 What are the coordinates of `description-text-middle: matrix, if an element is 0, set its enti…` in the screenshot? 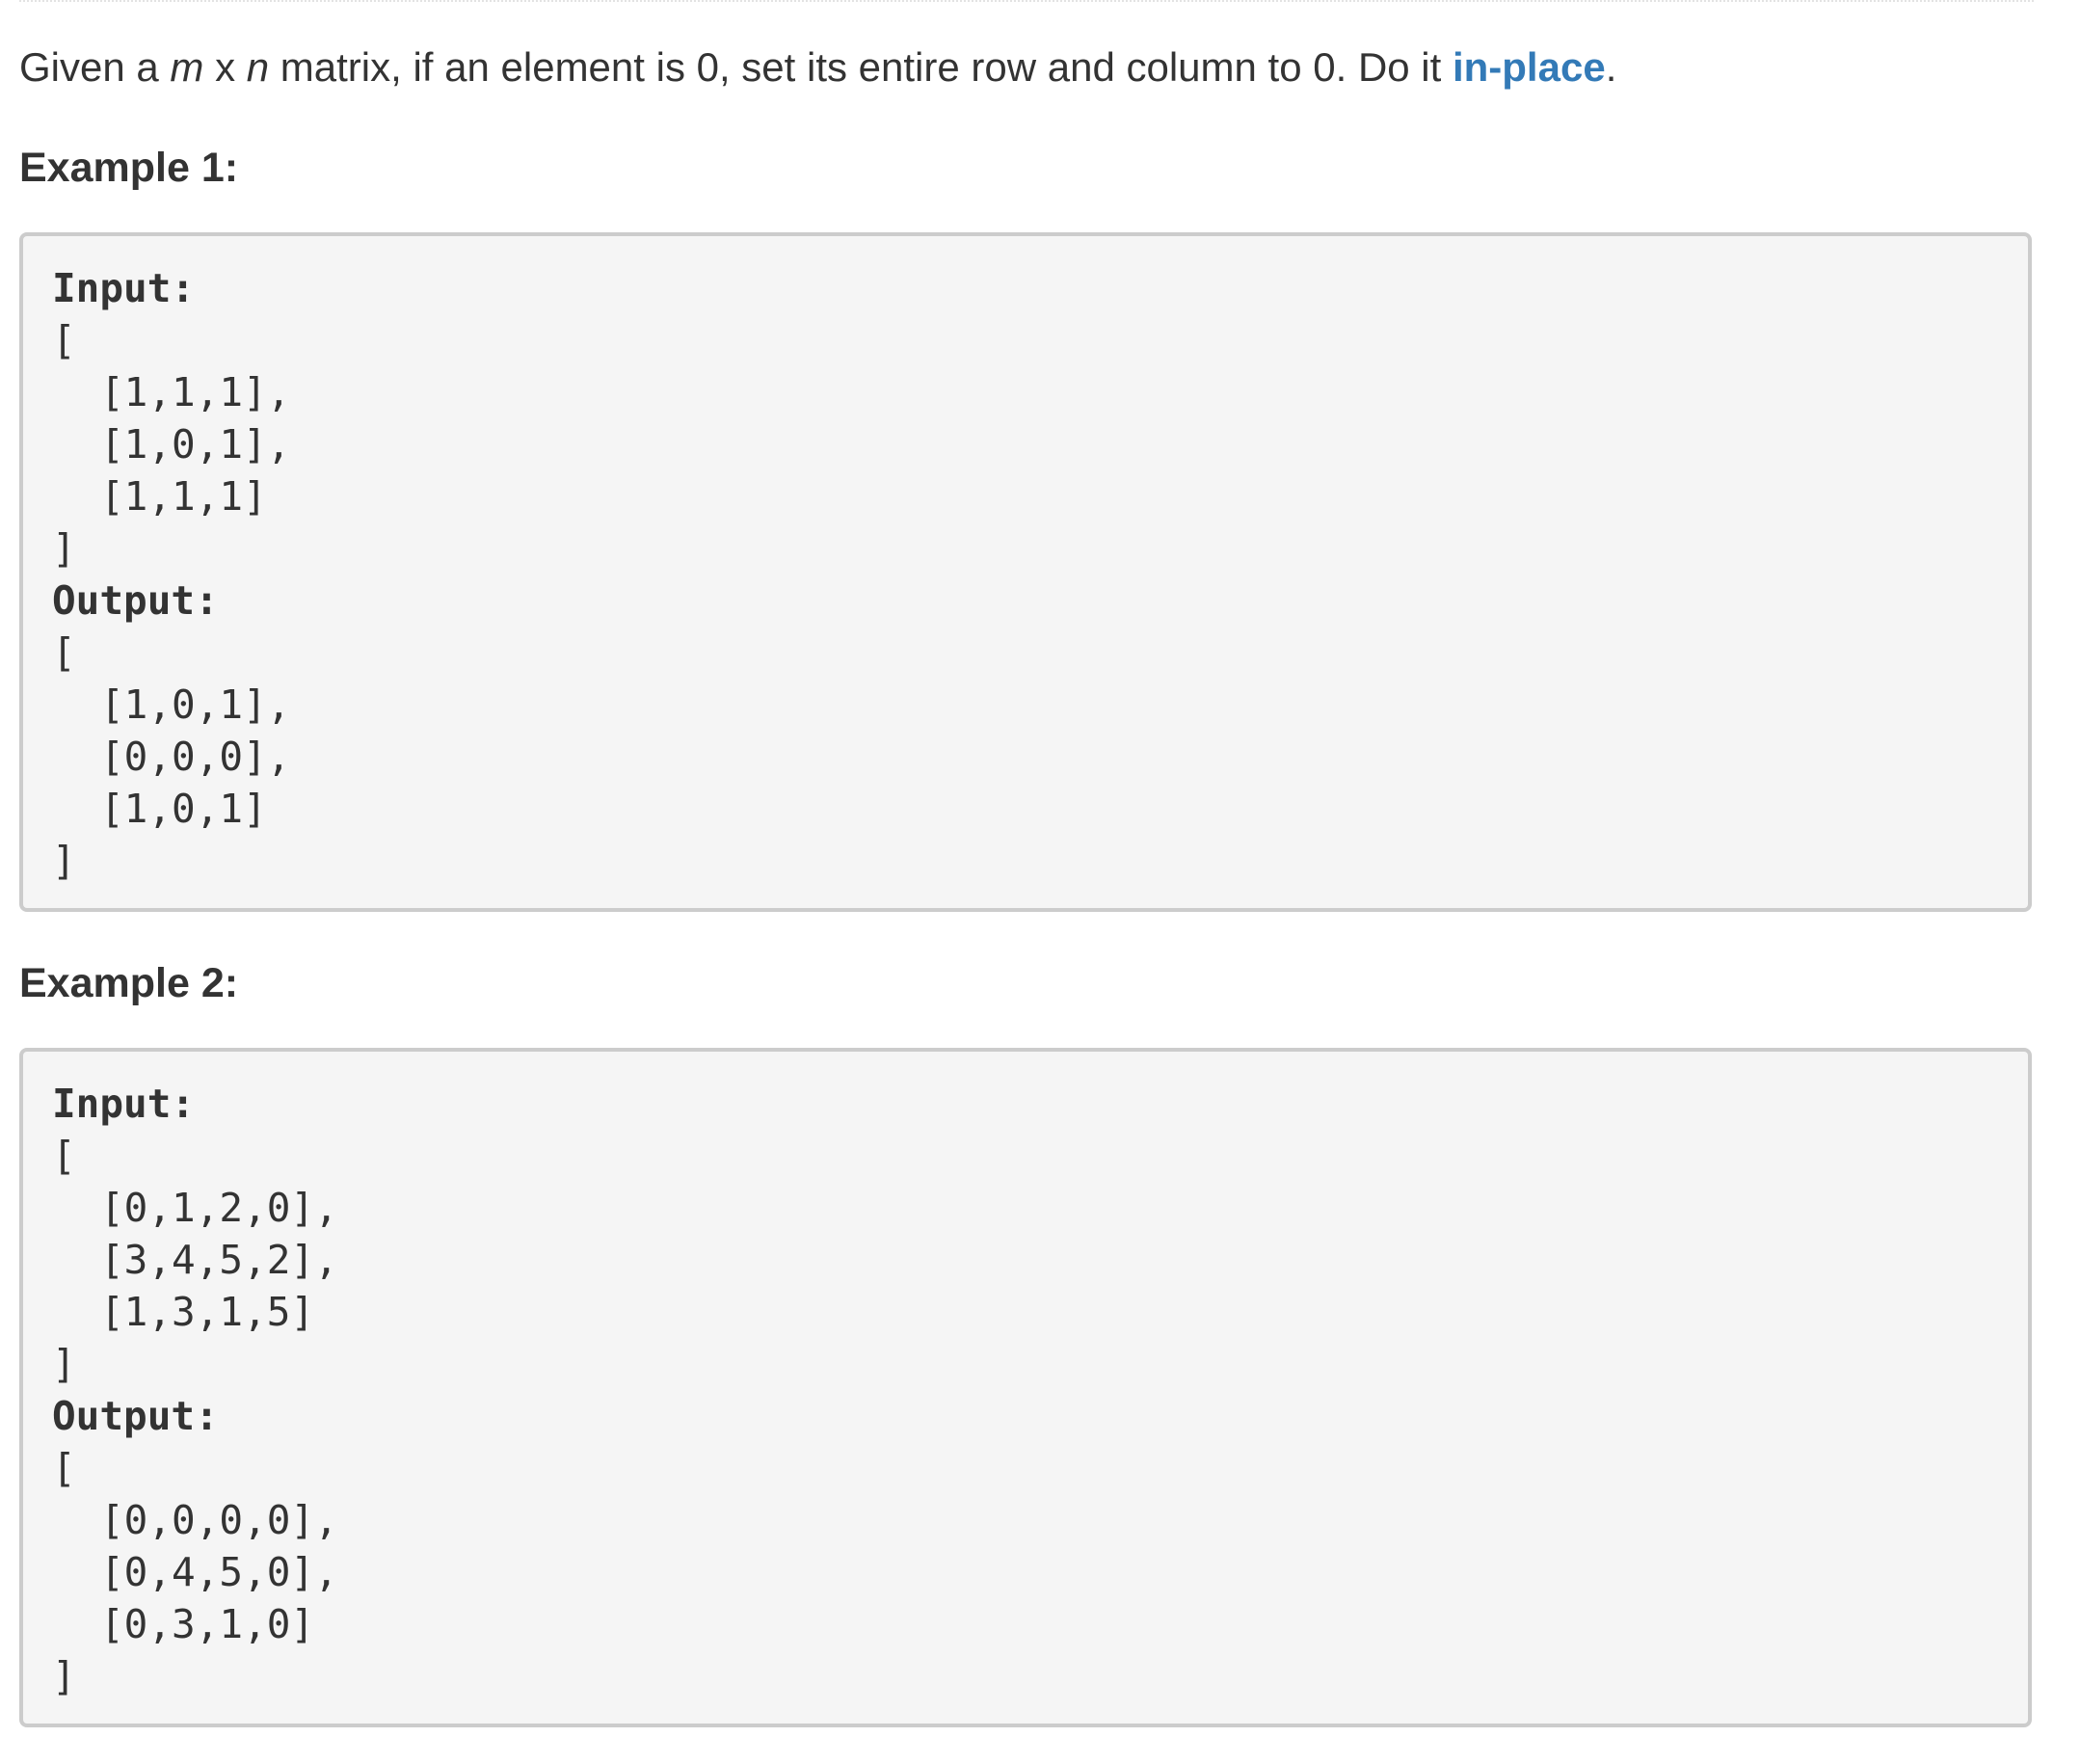 It's located at (861, 67).